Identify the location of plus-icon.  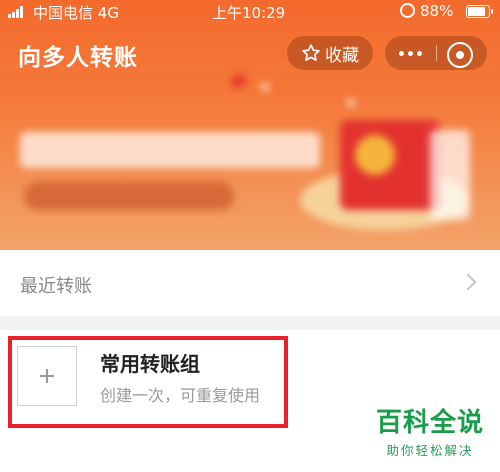
(47, 376).